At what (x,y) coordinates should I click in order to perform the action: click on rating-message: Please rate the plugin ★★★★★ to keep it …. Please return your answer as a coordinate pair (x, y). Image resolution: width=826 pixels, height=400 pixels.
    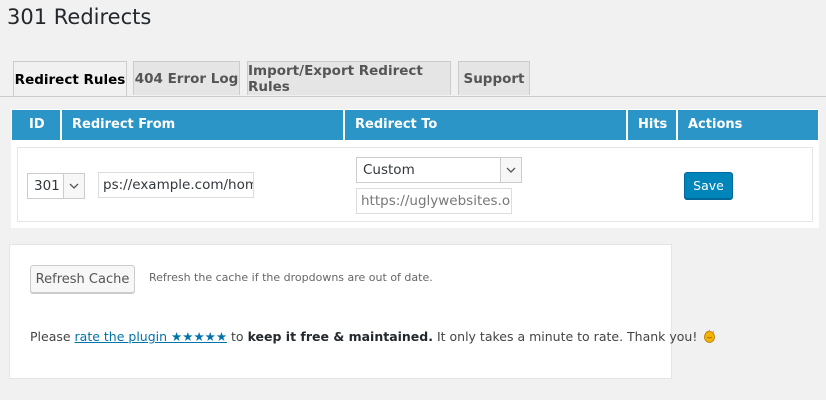
    Looking at the image, I should click on (373, 337).